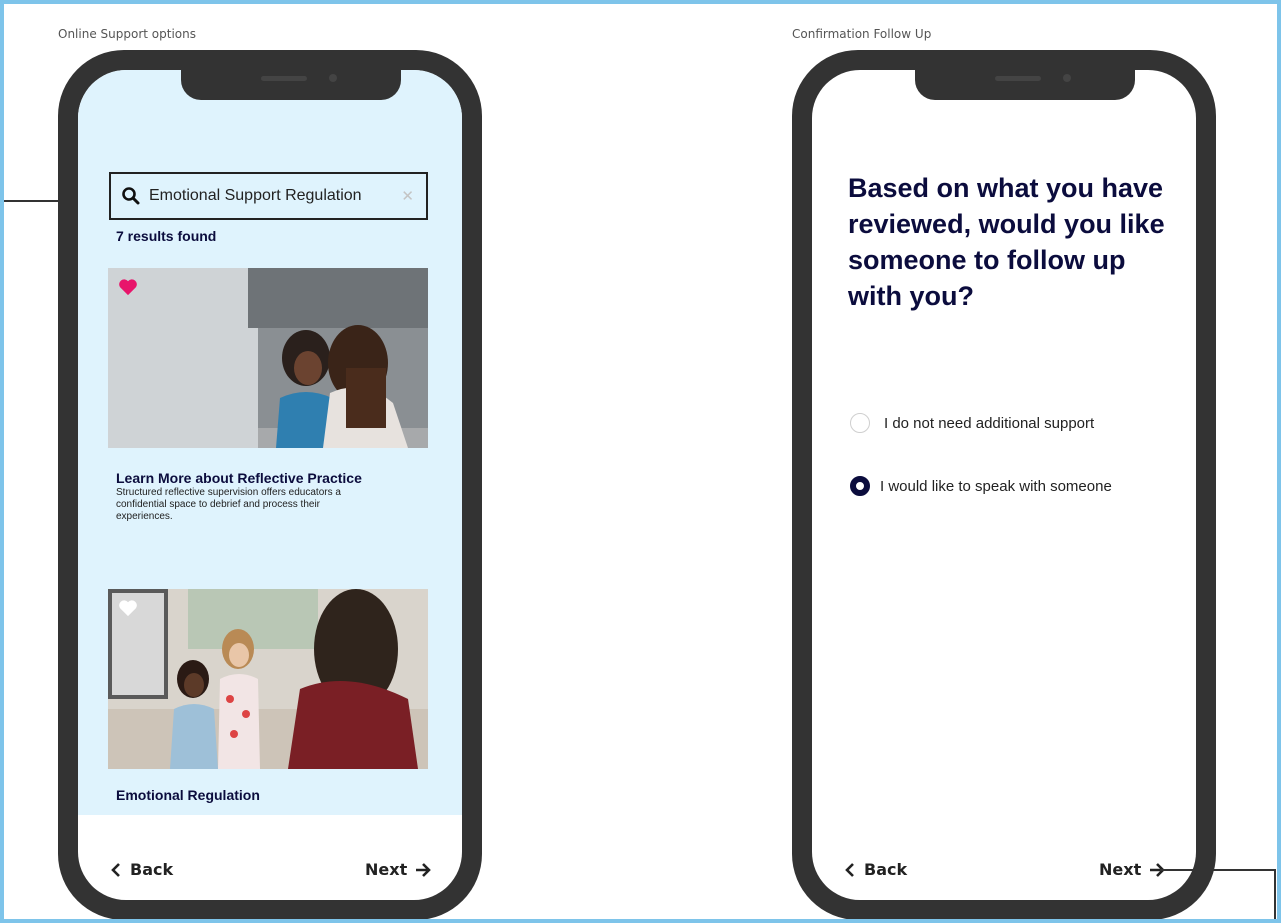 The image size is (1281, 923). I want to click on card-image-emotional-regulation, so click(268, 679).